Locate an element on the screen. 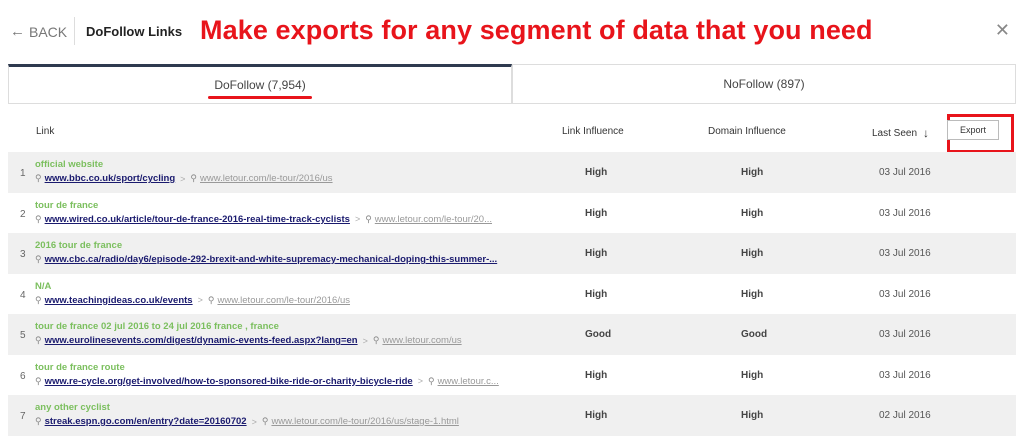  tab-dofollow: DoFollow (7,954) is located at coordinates (260, 83).